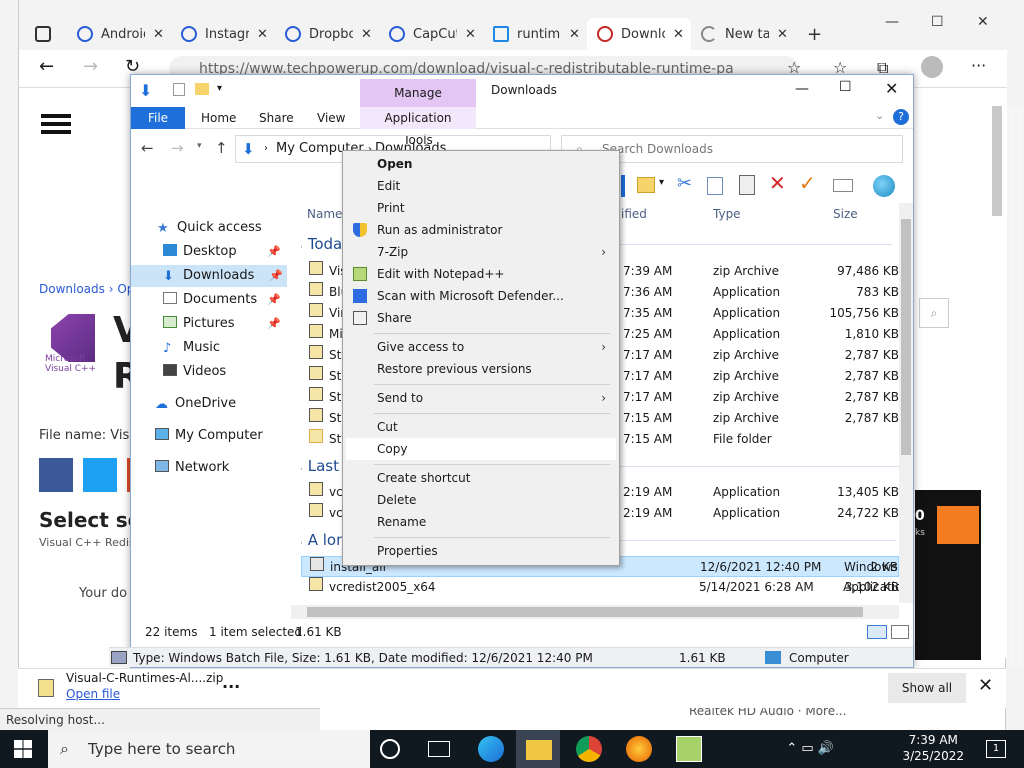  Describe the element at coordinates (777, 183) in the screenshot. I see `delete-icon: ✕` at that location.